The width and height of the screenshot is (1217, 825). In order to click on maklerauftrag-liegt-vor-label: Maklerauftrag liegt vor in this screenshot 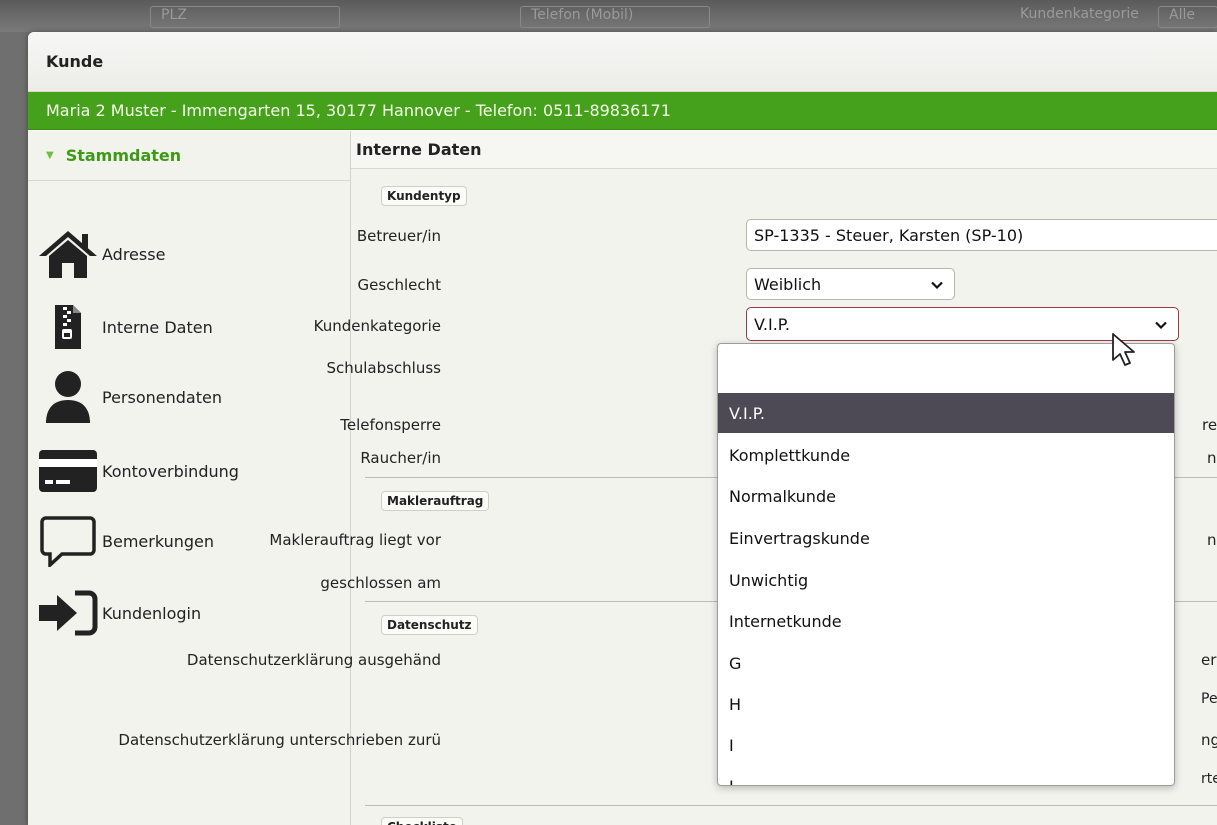, I will do `click(355, 540)`.